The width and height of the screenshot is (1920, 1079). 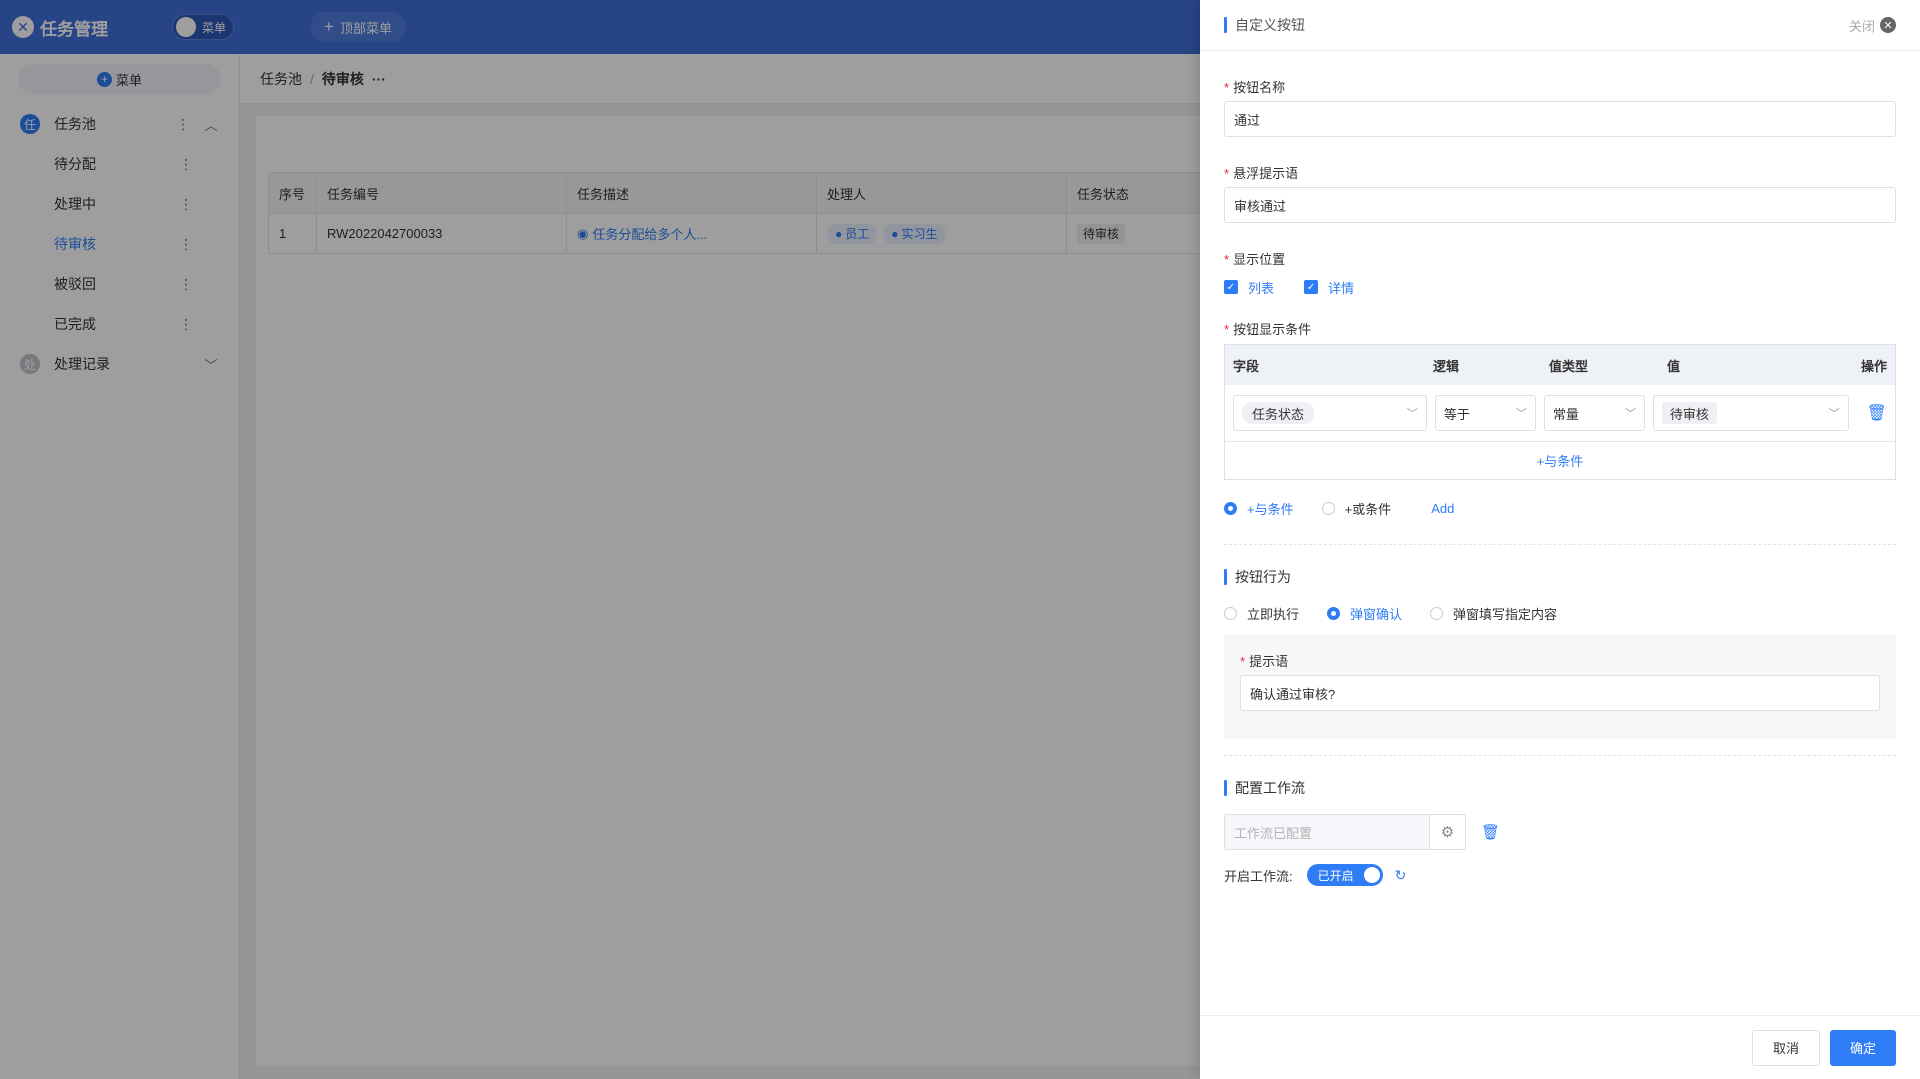 I want to click on checkbox-detail: ✓ 详情, so click(x=1329, y=287).